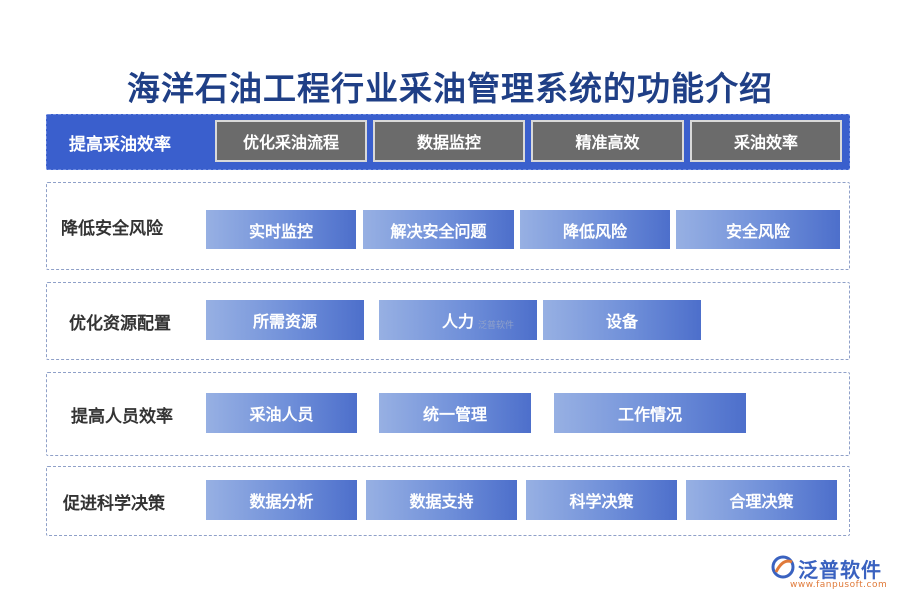 Image resolution: width=900 pixels, height=600 pixels. What do you see at coordinates (496, 326) in the screenshot?
I see `watermark: 泛普软件` at bounding box center [496, 326].